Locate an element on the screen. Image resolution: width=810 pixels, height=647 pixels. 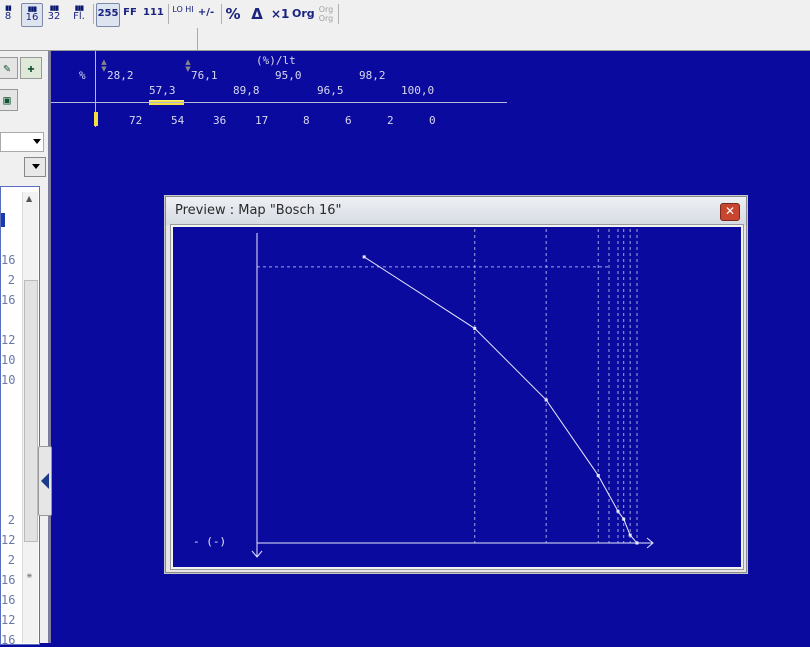
percent-button: % is located at coordinates (233, 14).